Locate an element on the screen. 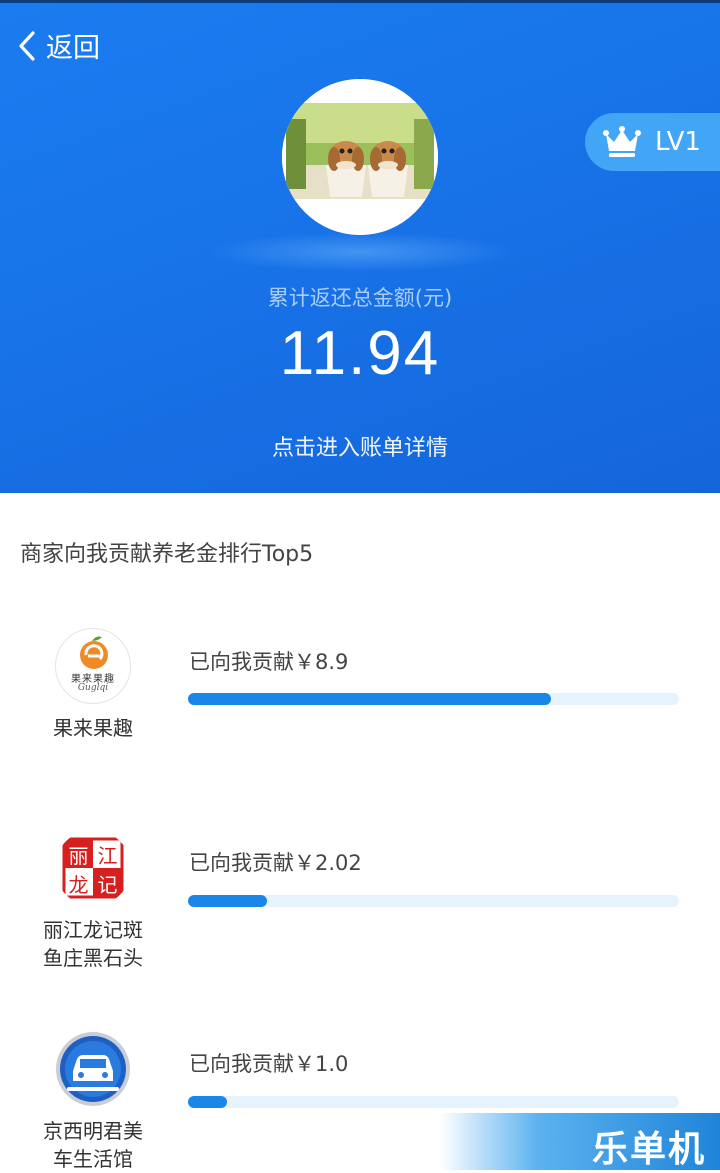 This screenshot has height=1173, width=720. total-amount-label: 累计返还总金额(元) is located at coordinates (360, 298).